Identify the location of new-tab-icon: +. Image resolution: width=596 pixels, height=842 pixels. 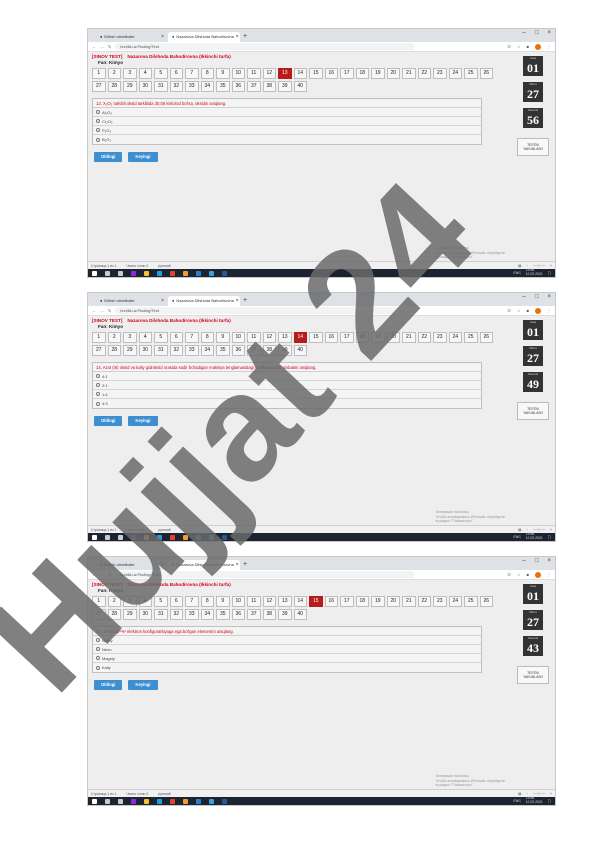
(245, 301).